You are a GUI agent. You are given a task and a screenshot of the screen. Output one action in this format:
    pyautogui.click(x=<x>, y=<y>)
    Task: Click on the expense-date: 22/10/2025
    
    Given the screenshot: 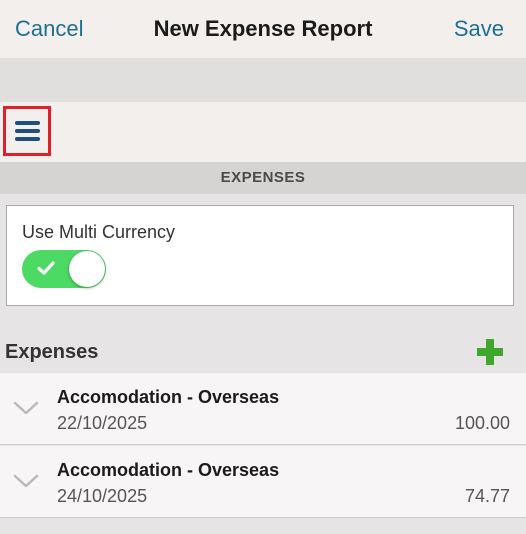 What is the action you would take?
    pyautogui.click(x=102, y=423)
    